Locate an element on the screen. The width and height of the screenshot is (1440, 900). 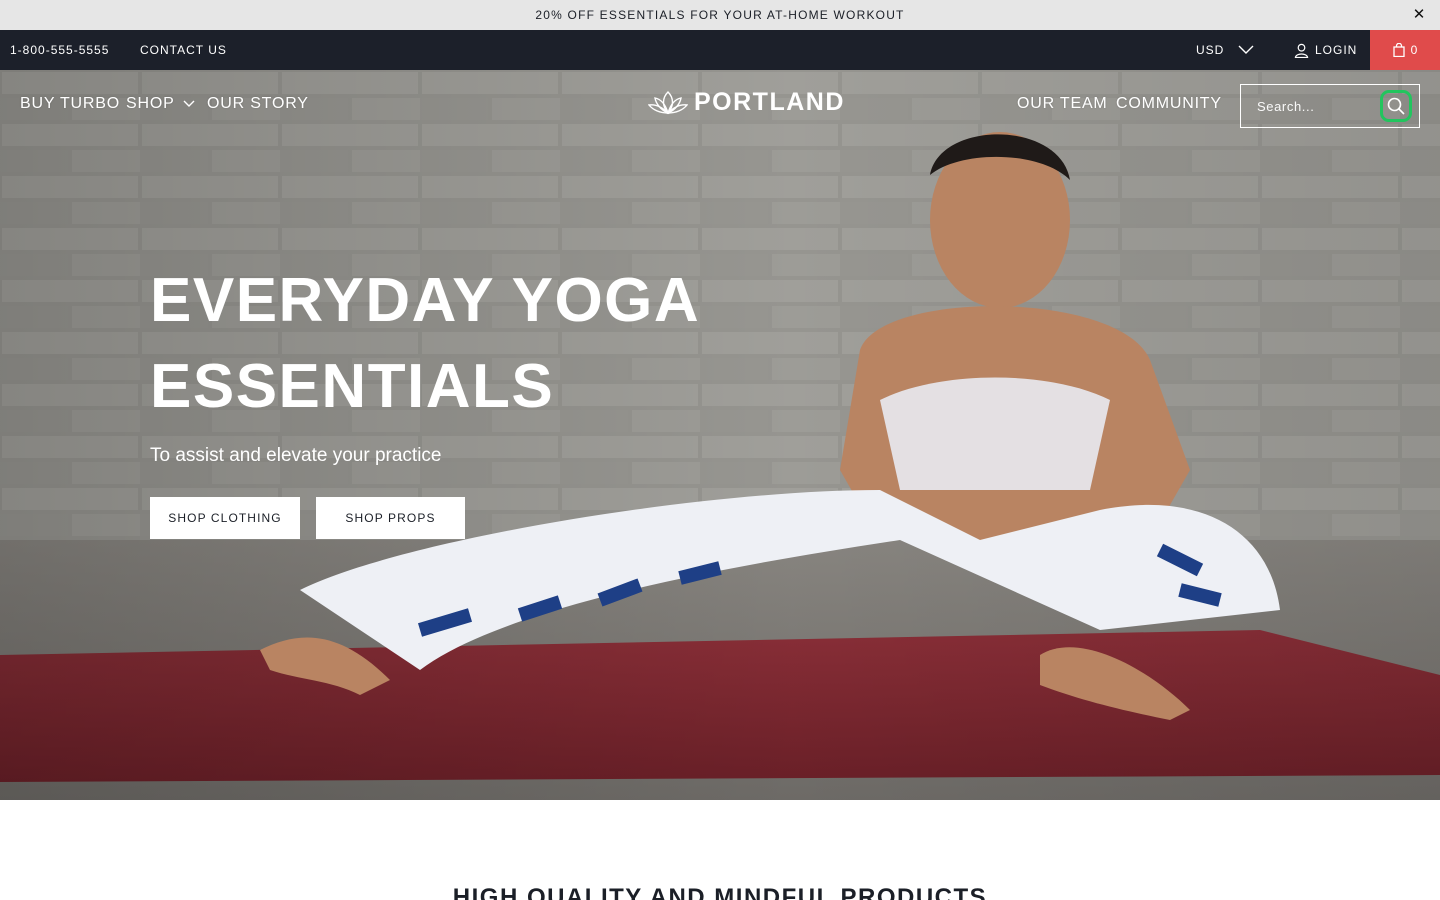
hero-title: EVERYDAY YOGA ESSENTIALS is located at coordinates (430, 344).